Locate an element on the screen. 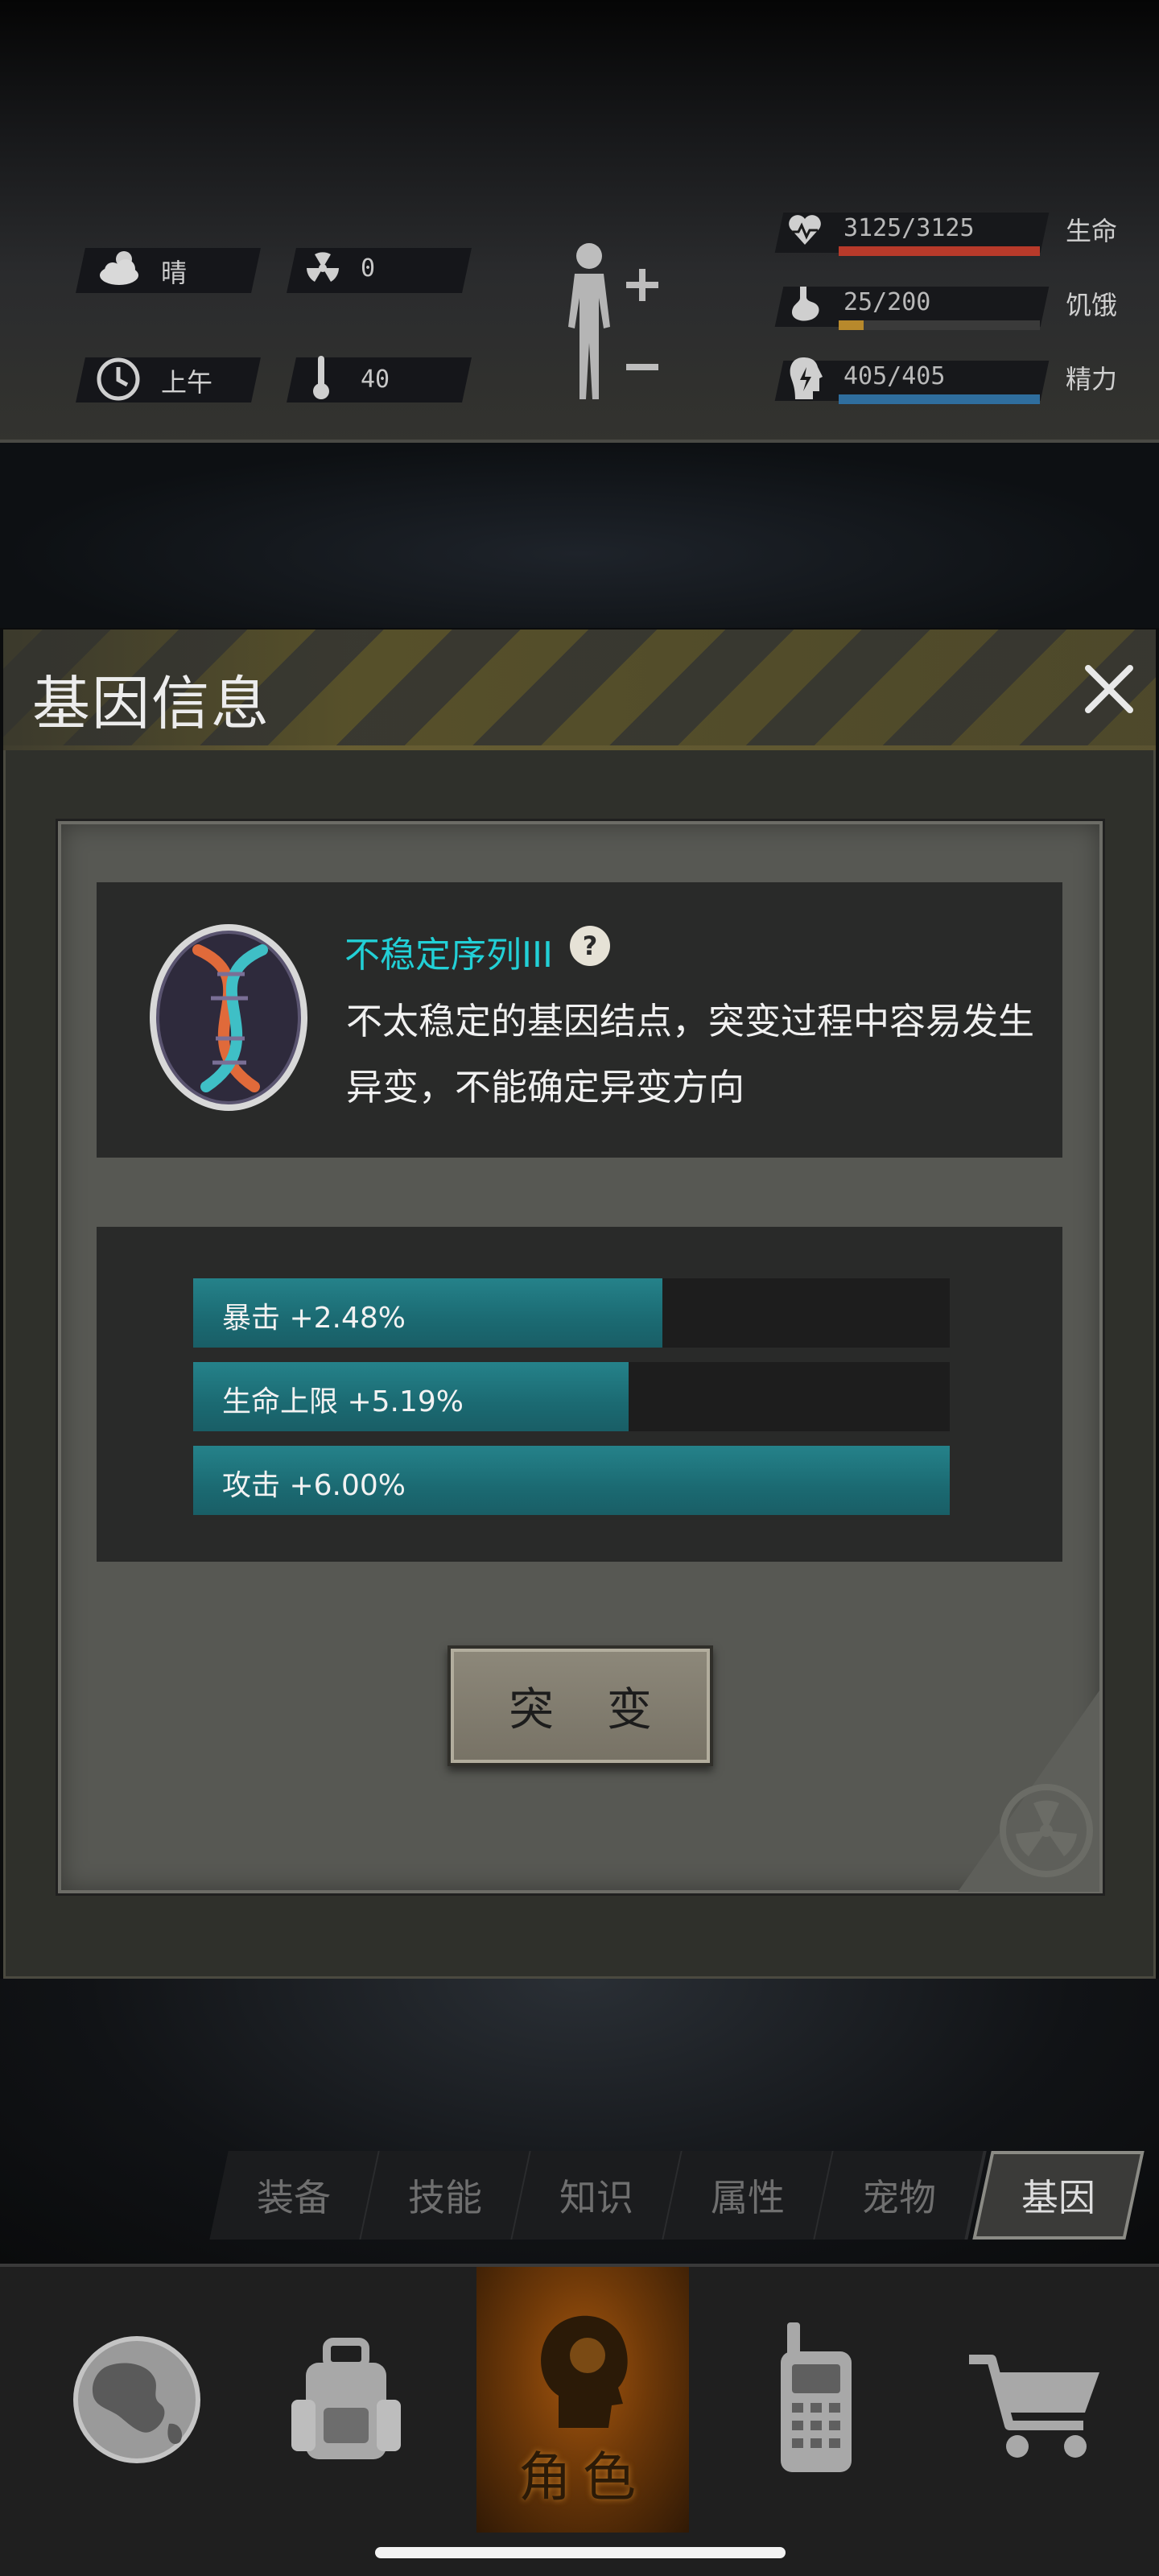  energy-fill is located at coordinates (939, 399).